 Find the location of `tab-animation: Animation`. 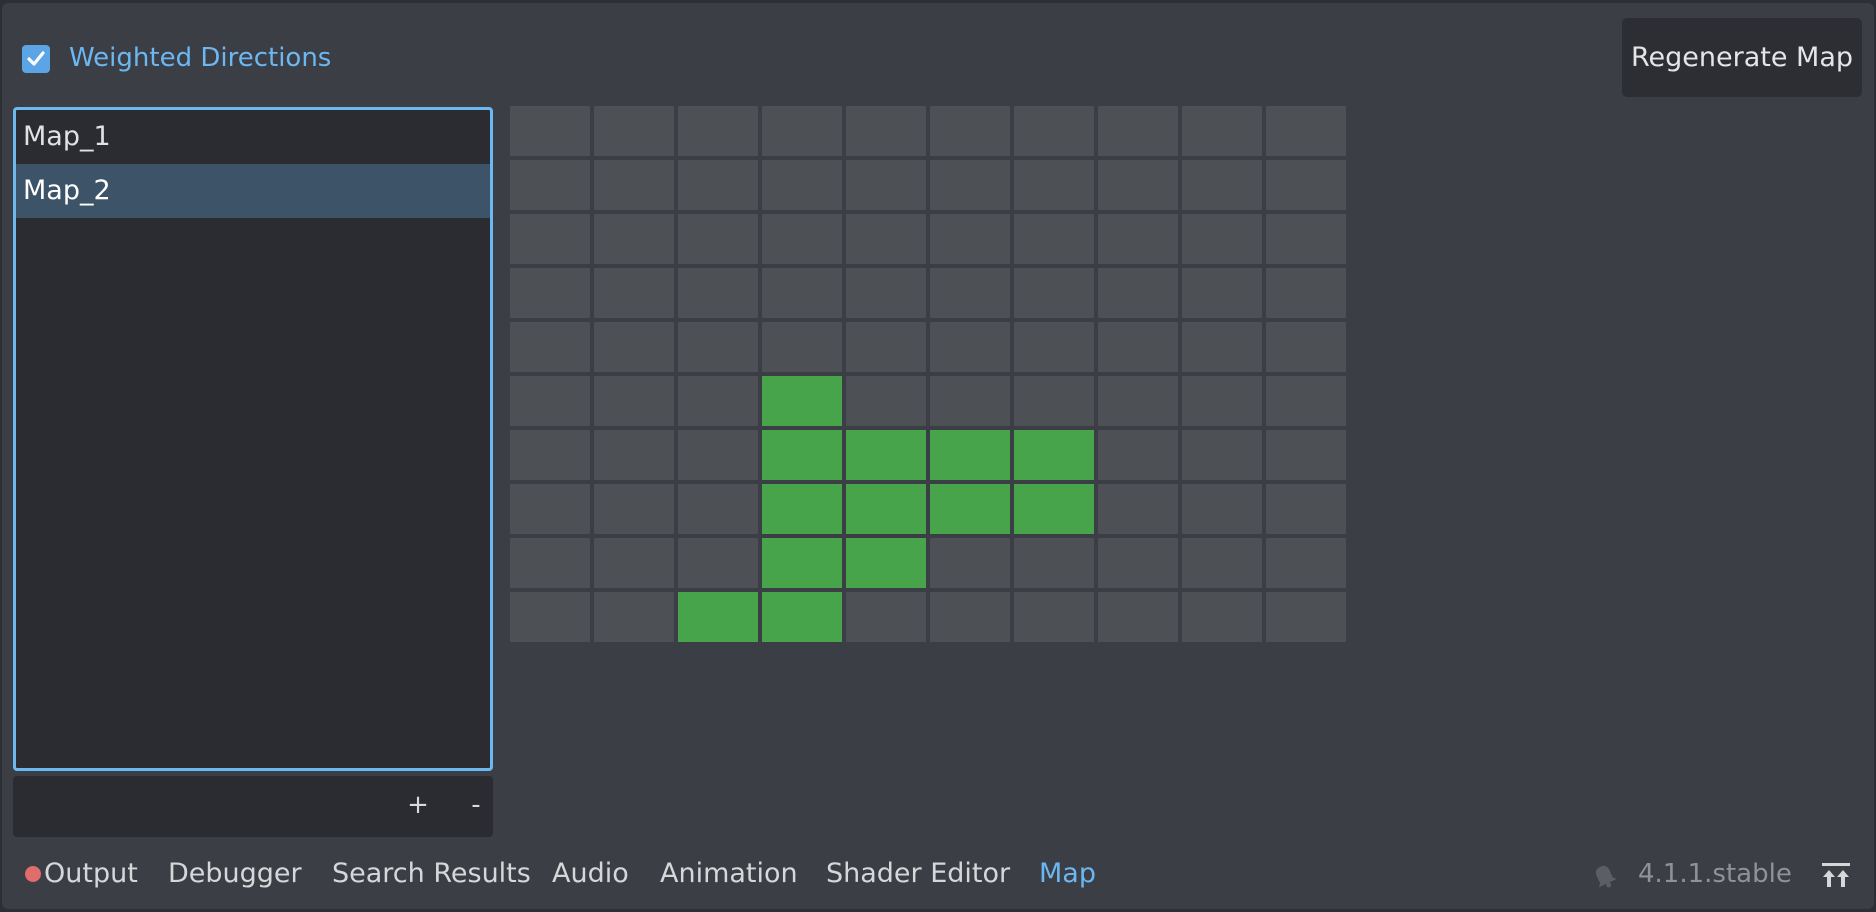

tab-animation: Animation is located at coordinates (729, 874).